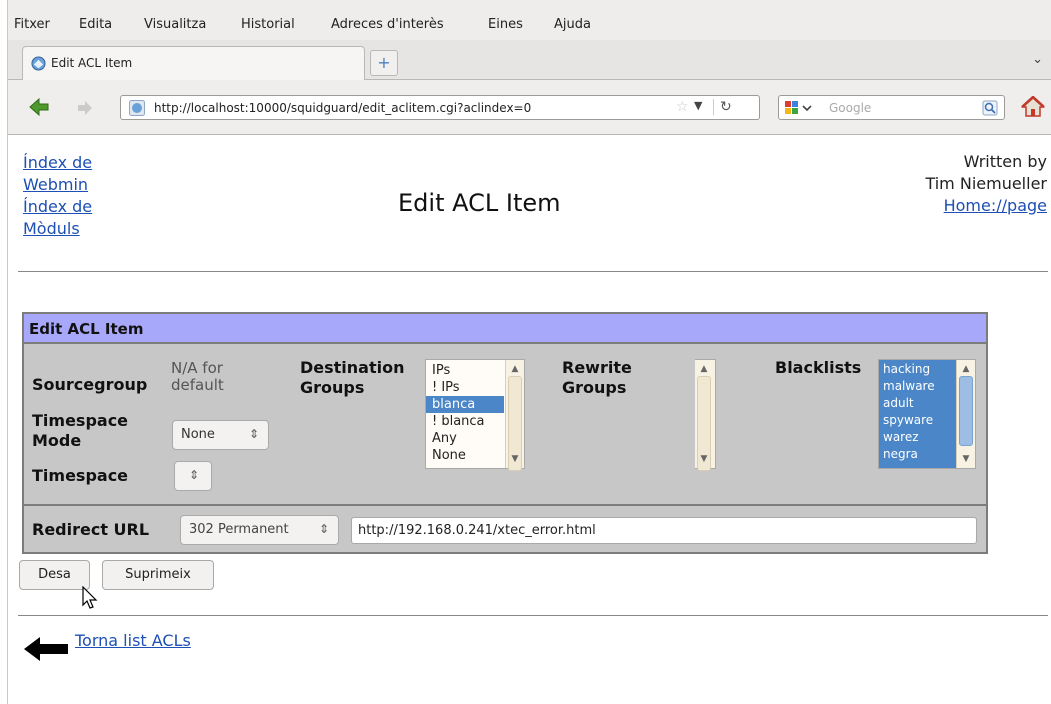 This screenshot has width=1051, height=704. What do you see at coordinates (175, 24) in the screenshot?
I see `menu-visualitza: Visualitza` at bounding box center [175, 24].